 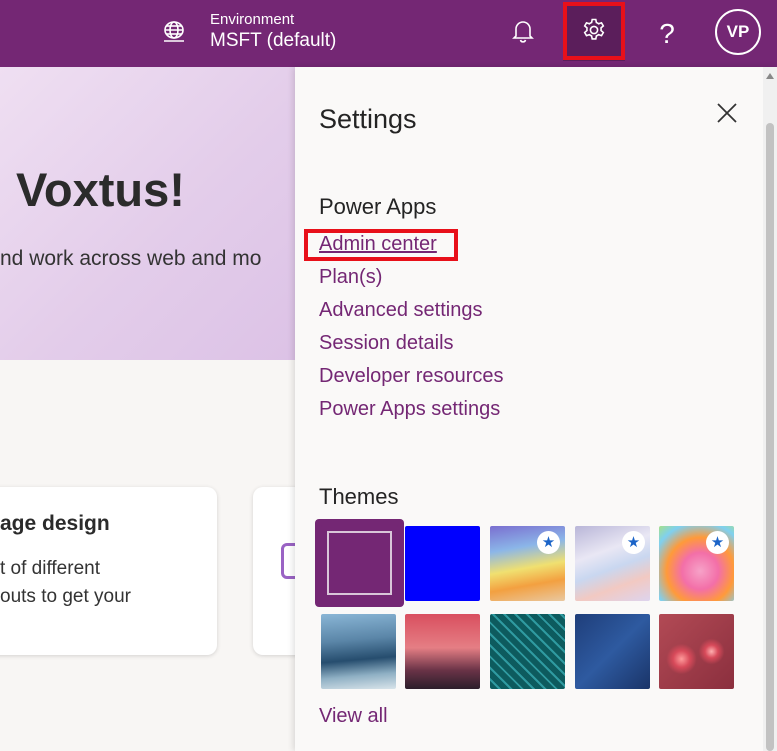 I want to click on card-title: age design, so click(x=55, y=523).